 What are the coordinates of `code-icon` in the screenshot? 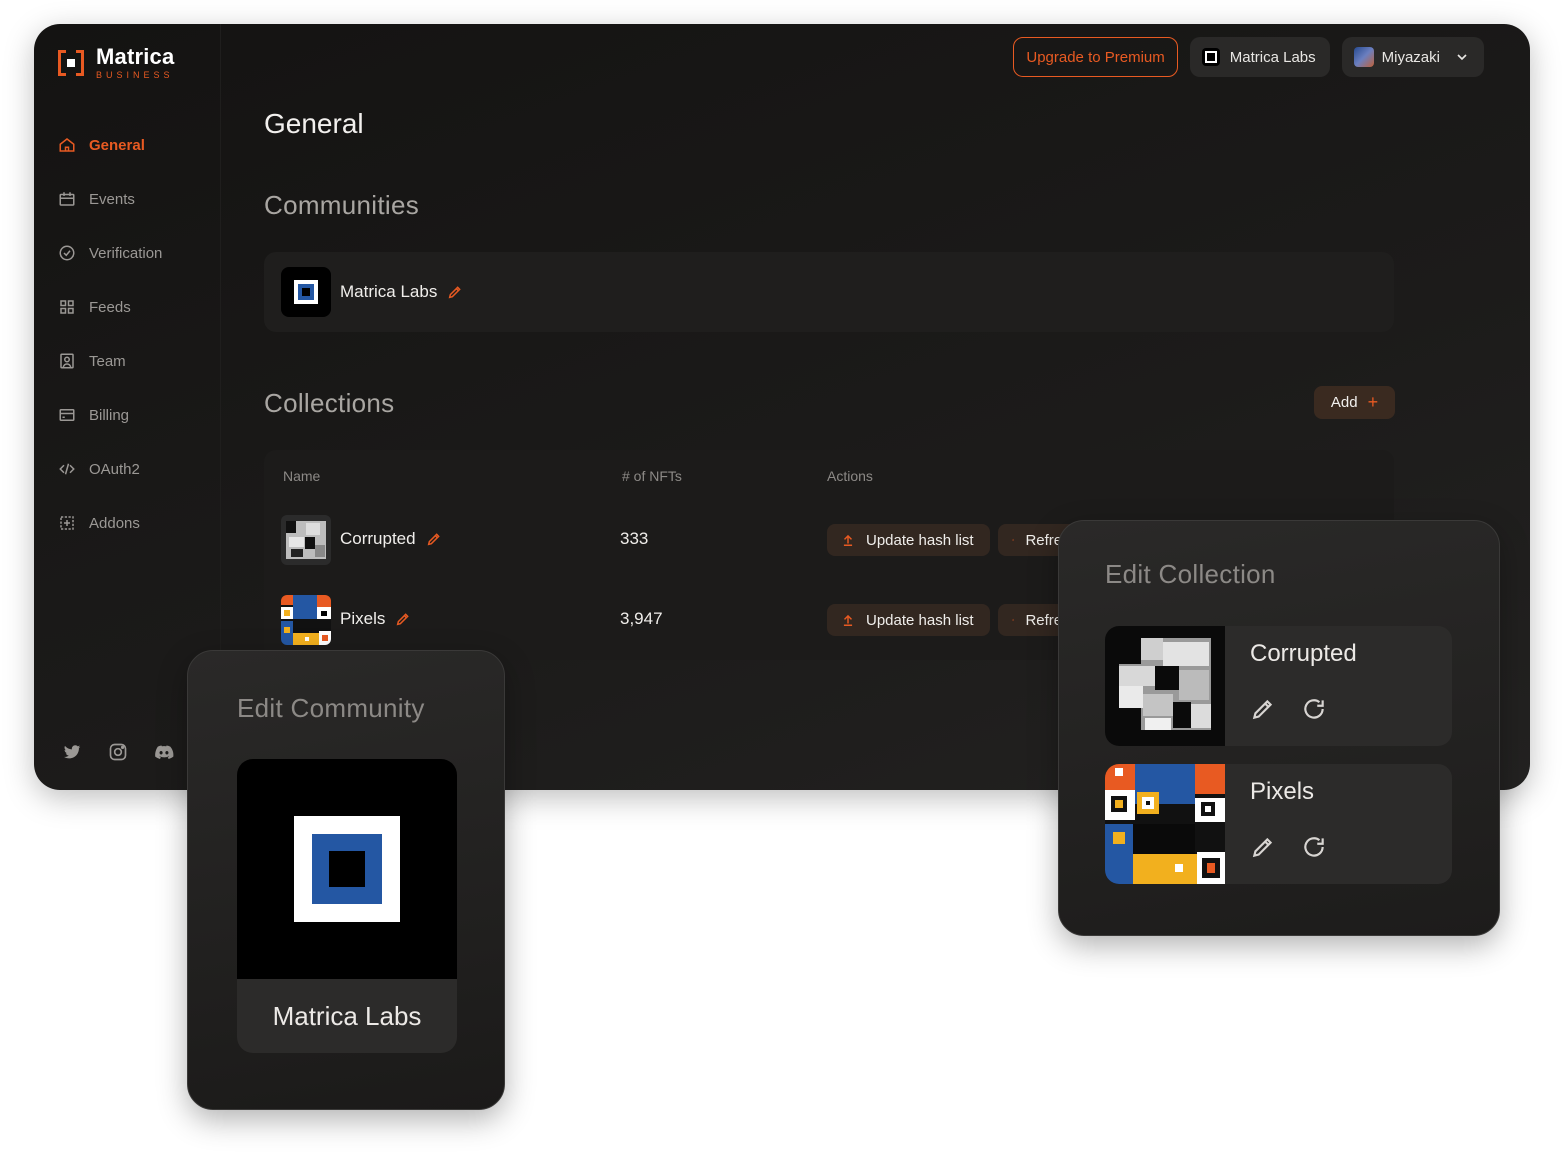 It's located at (67, 469).